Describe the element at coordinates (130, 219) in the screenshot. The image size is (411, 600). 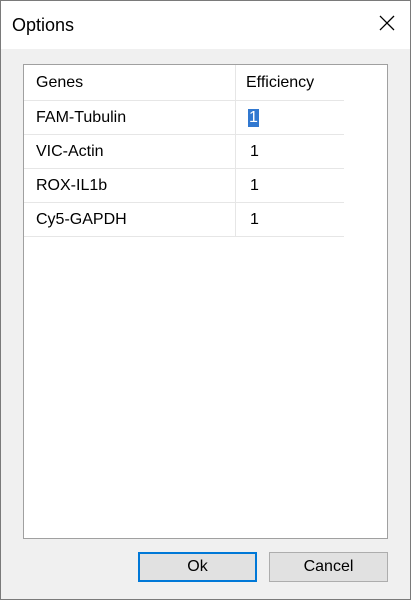
I see `gene-cell: Cy5-GAPDH` at that location.